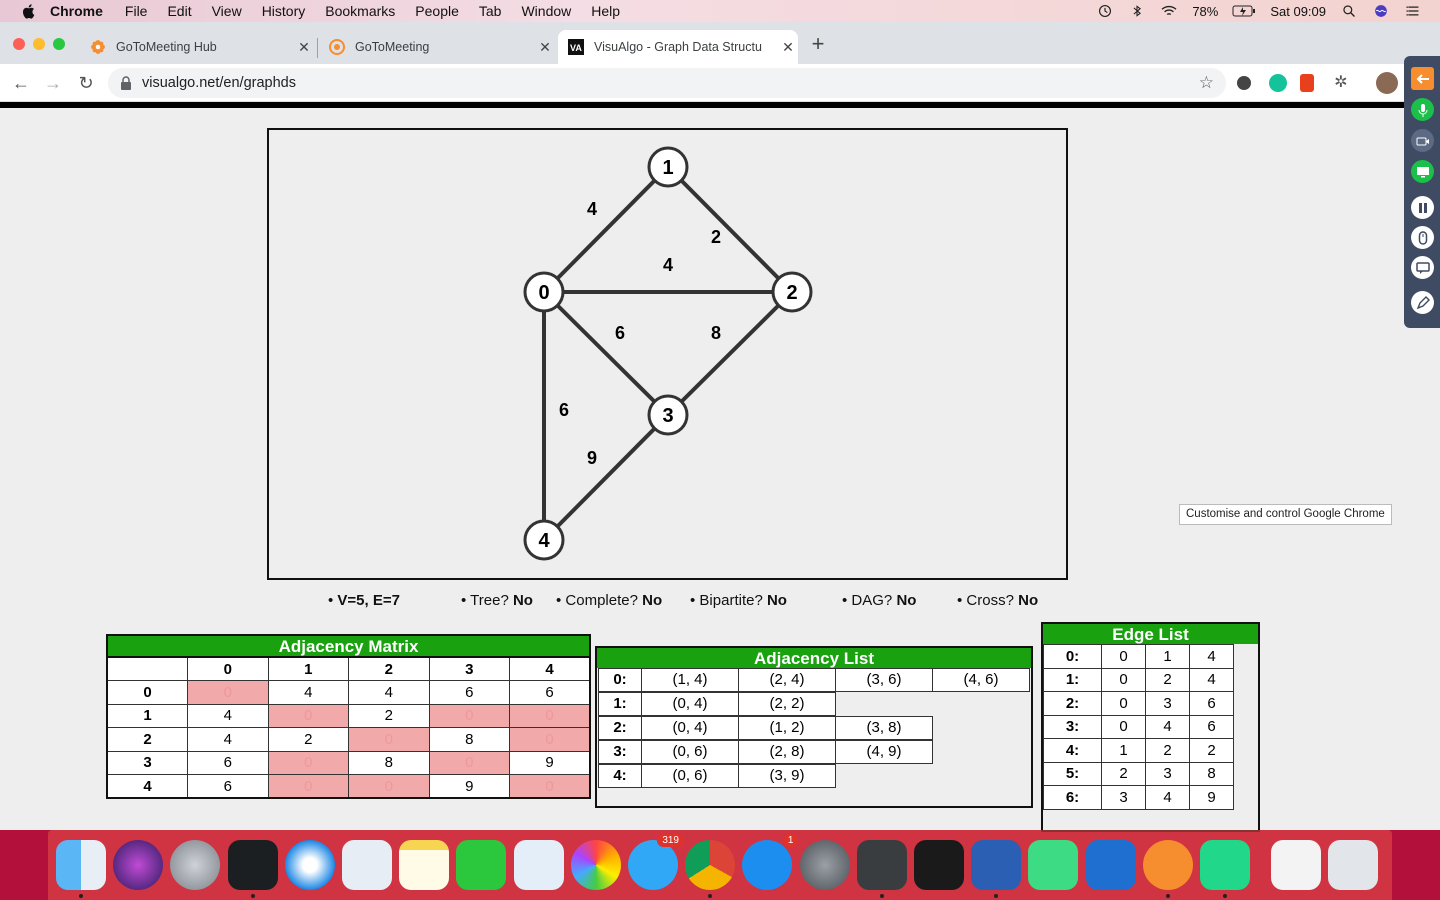 This screenshot has width=1440, height=900. What do you see at coordinates (197, 47) in the screenshot?
I see `tab-gotomeeting-hub: GoToMeeting Hub ✕` at bounding box center [197, 47].